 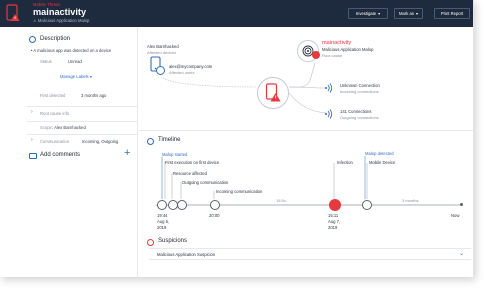 What do you see at coordinates (150, 242) in the screenshot?
I see `suspicion-icon` at bounding box center [150, 242].